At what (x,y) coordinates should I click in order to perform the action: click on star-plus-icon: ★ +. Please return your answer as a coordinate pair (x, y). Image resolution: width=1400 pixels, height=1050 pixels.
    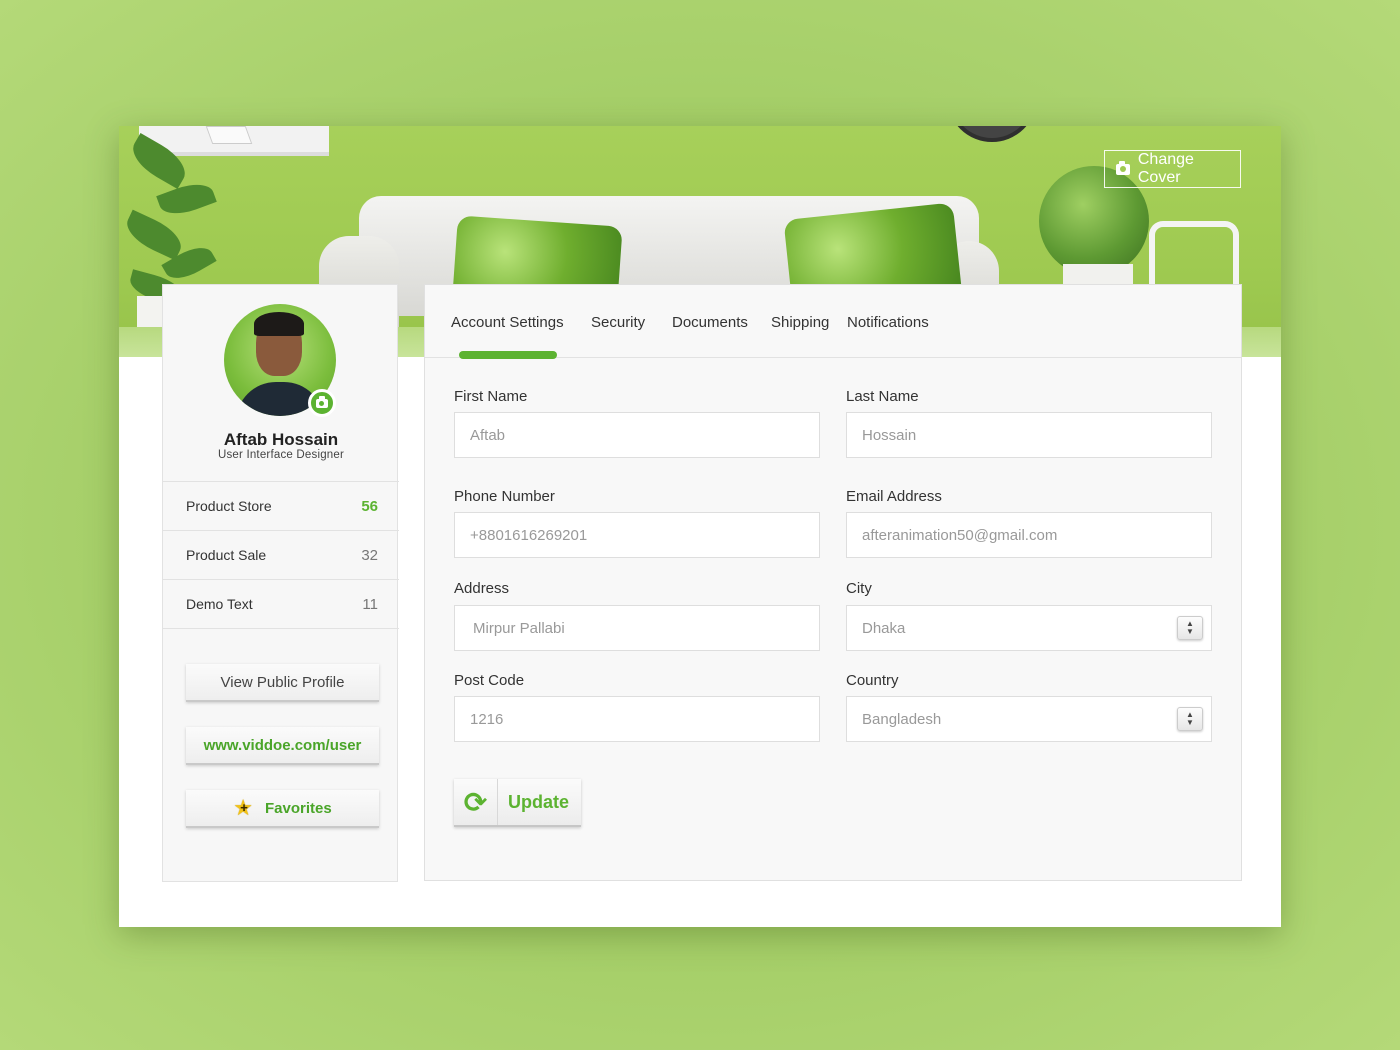
    Looking at the image, I should click on (243, 807).